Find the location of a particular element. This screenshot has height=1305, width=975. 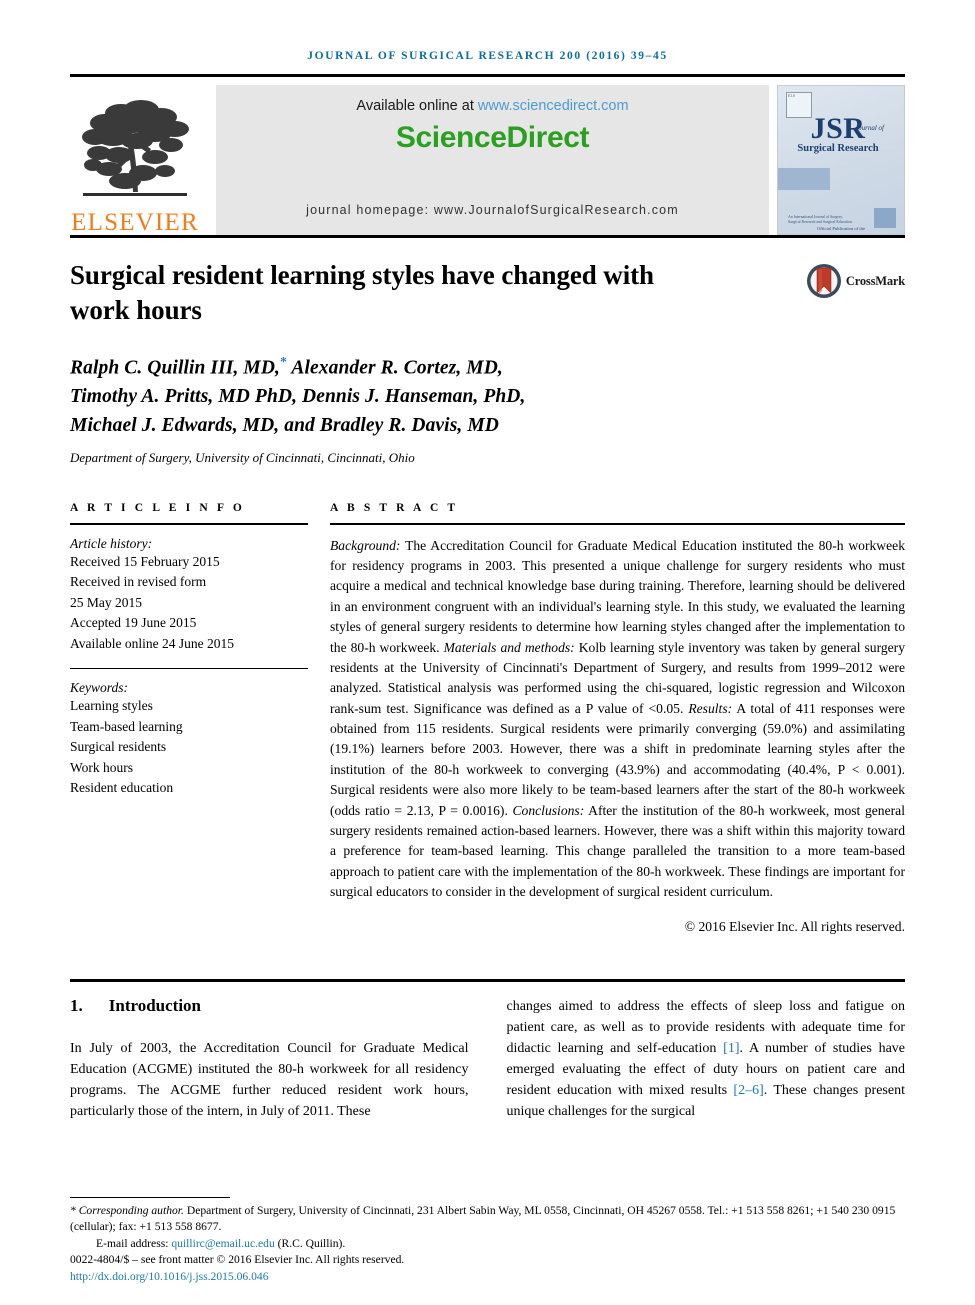

elsevier-logo: ELSEVIER is located at coordinates (139, 160).